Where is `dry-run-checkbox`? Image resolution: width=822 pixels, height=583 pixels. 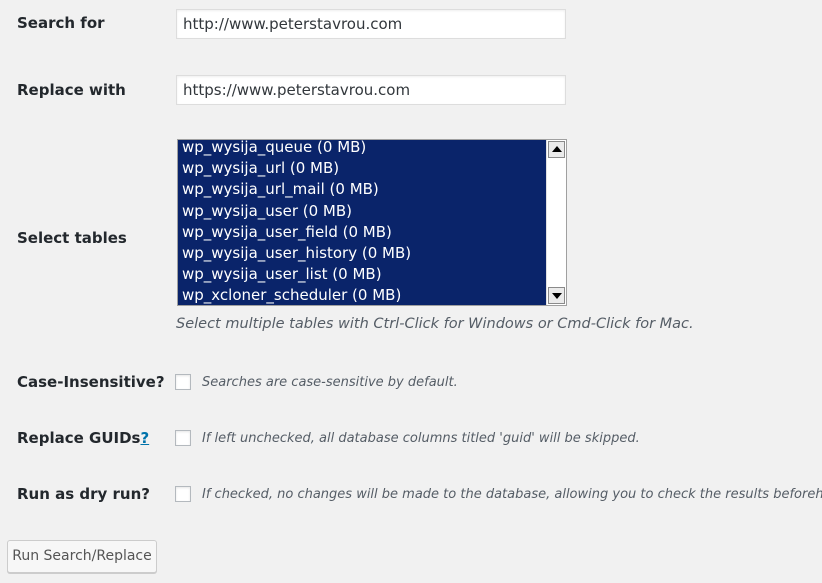
dry-run-checkbox is located at coordinates (183, 494).